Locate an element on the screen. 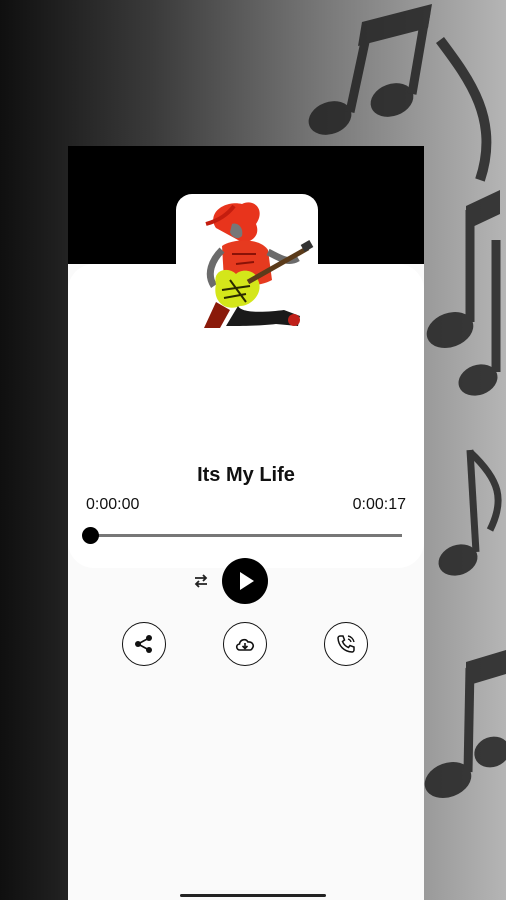 The height and width of the screenshot is (900, 506). repeat-button is located at coordinates (201, 581).